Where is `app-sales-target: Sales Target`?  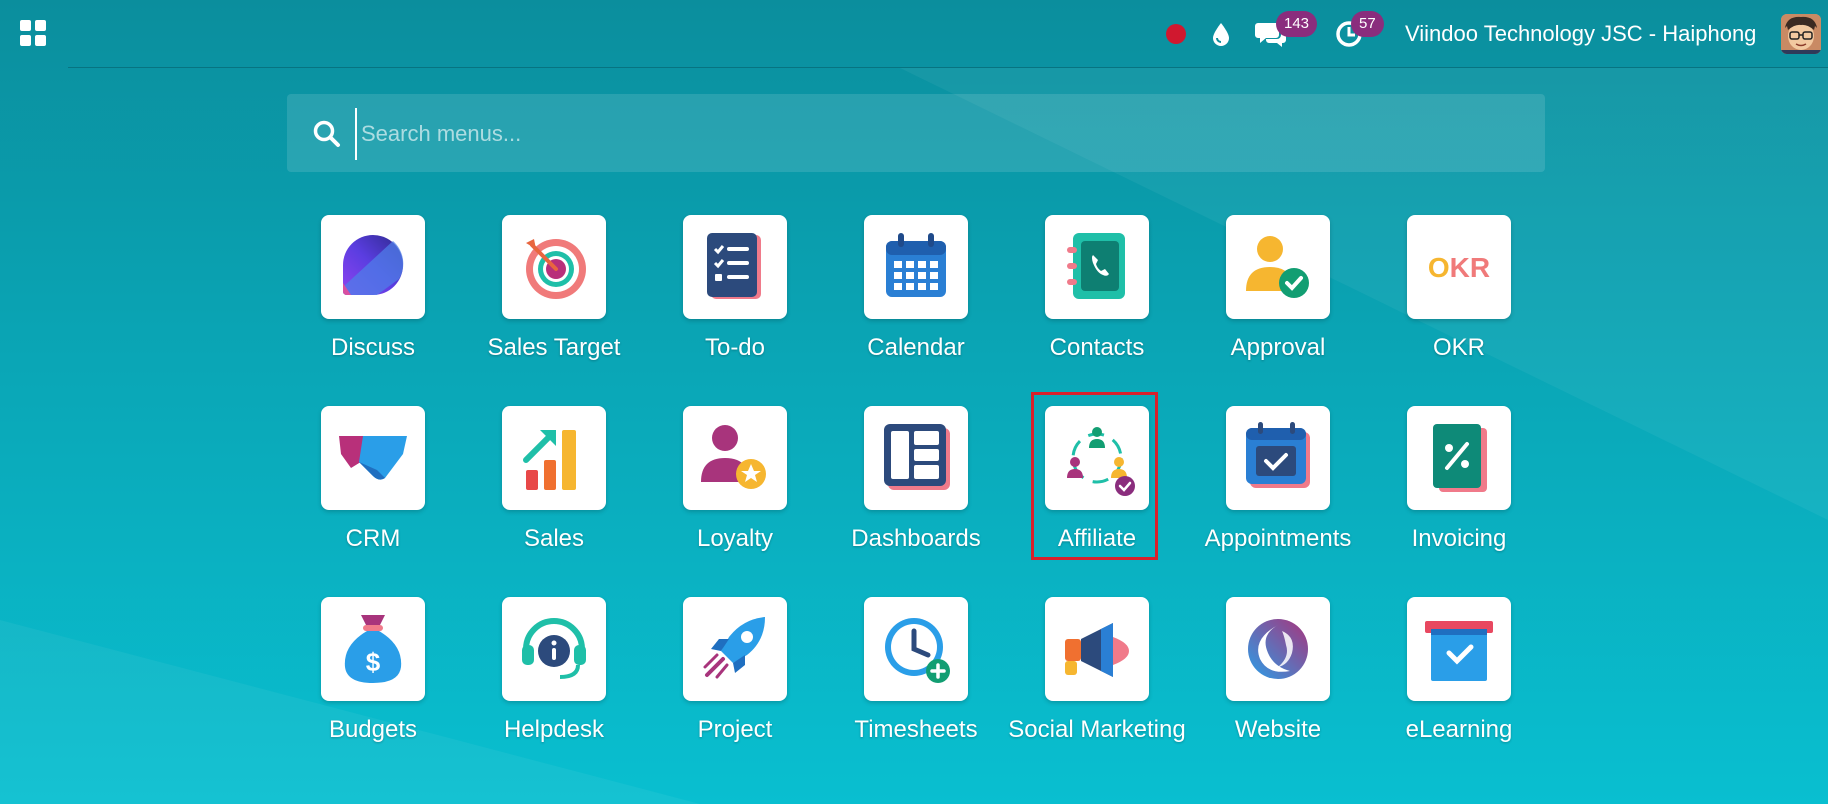 app-sales-target: Sales Target is located at coordinates (544, 295).